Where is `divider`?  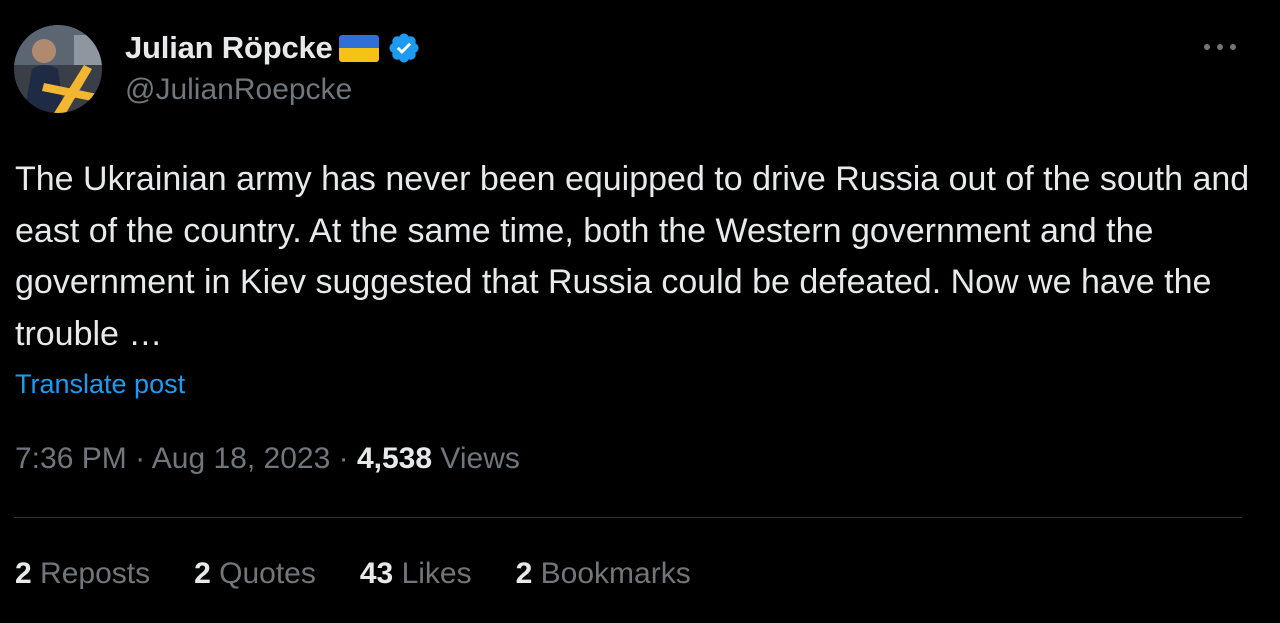 divider is located at coordinates (628, 517).